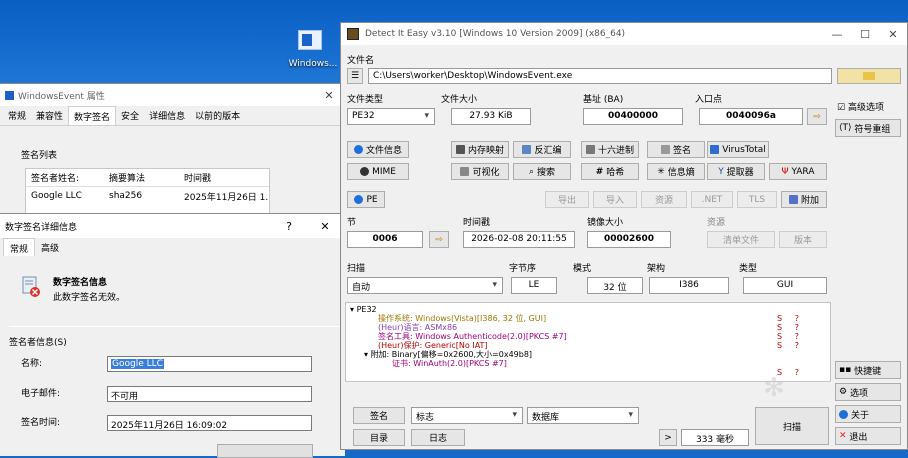 The width and height of the screenshot is (908, 458). I want to click on yara-button: Ψ YARA, so click(798, 171).